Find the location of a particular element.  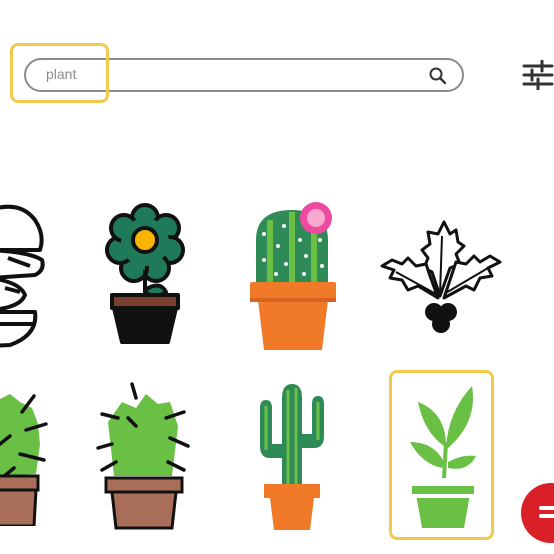

icon-result-flower-pot is located at coordinates (143, 276).